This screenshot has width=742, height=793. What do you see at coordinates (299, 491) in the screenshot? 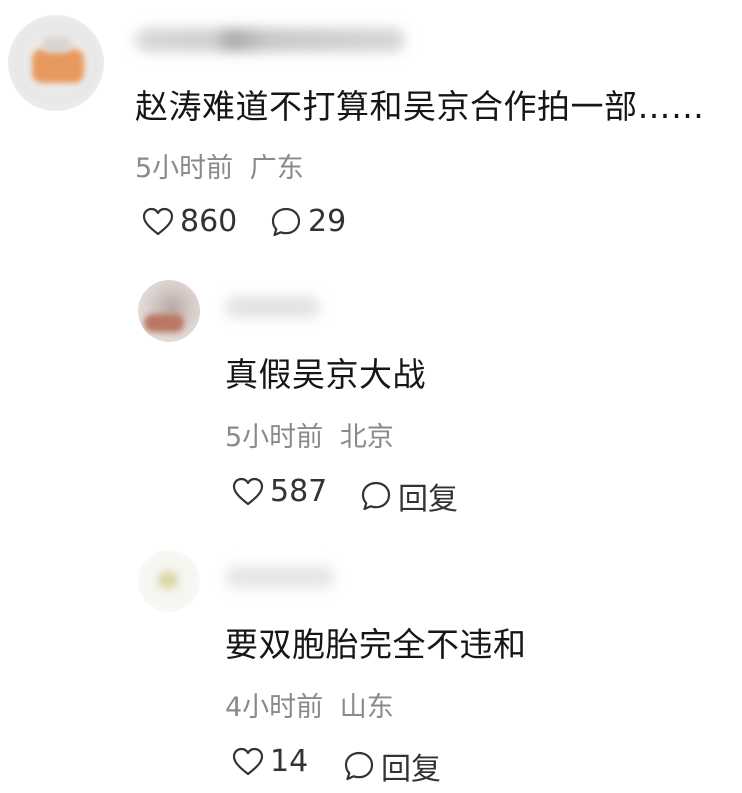
I see `like-count: 587` at bounding box center [299, 491].